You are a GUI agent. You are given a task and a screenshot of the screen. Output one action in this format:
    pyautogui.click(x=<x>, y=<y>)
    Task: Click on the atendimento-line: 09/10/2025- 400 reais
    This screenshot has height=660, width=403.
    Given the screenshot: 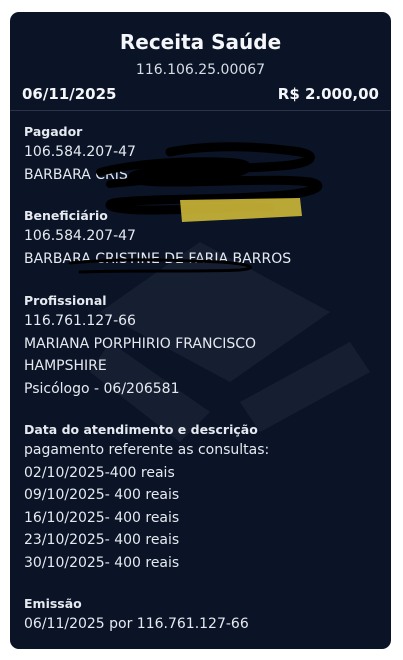 What is the action you would take?
    pyautogui.click(x=102, y=495)
    